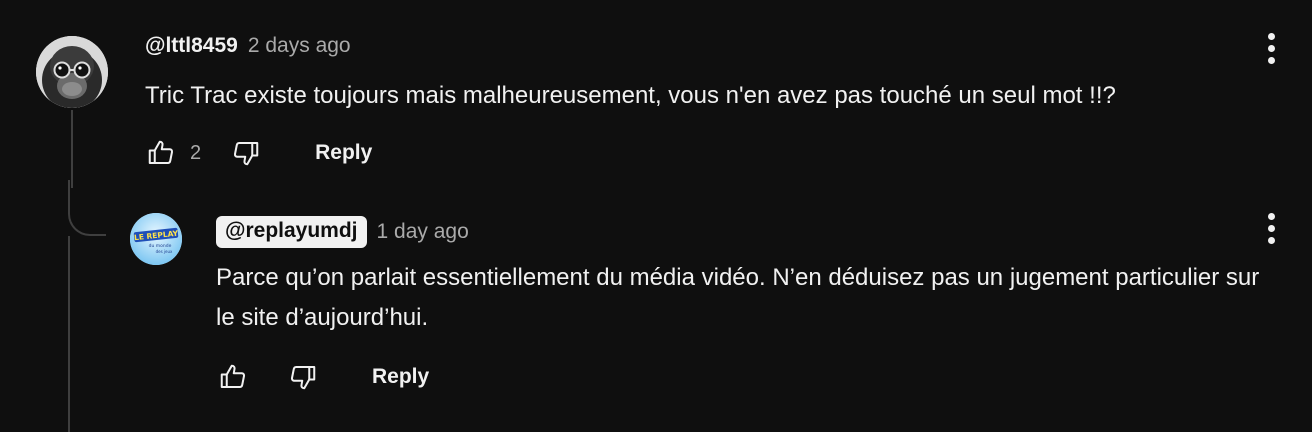 This screenshot has width=1312, height=432. I want to click on avatar, so click(72, 72).